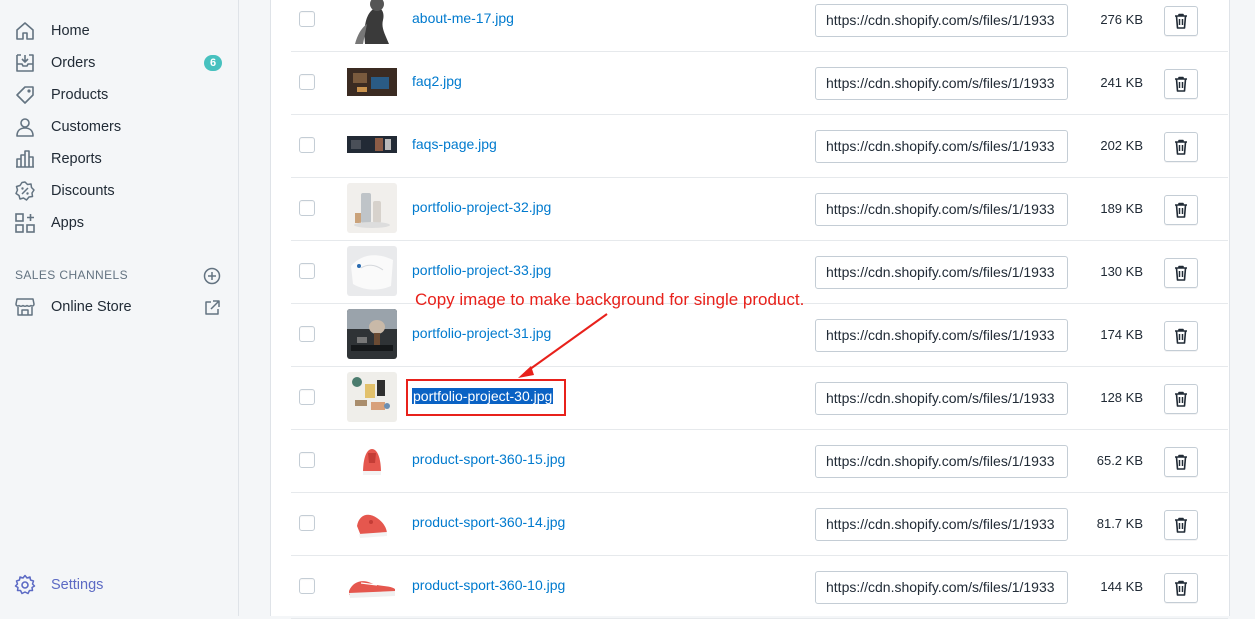 The image size is (1255, 619). I want to click on apps-icon, so click(25, 223).